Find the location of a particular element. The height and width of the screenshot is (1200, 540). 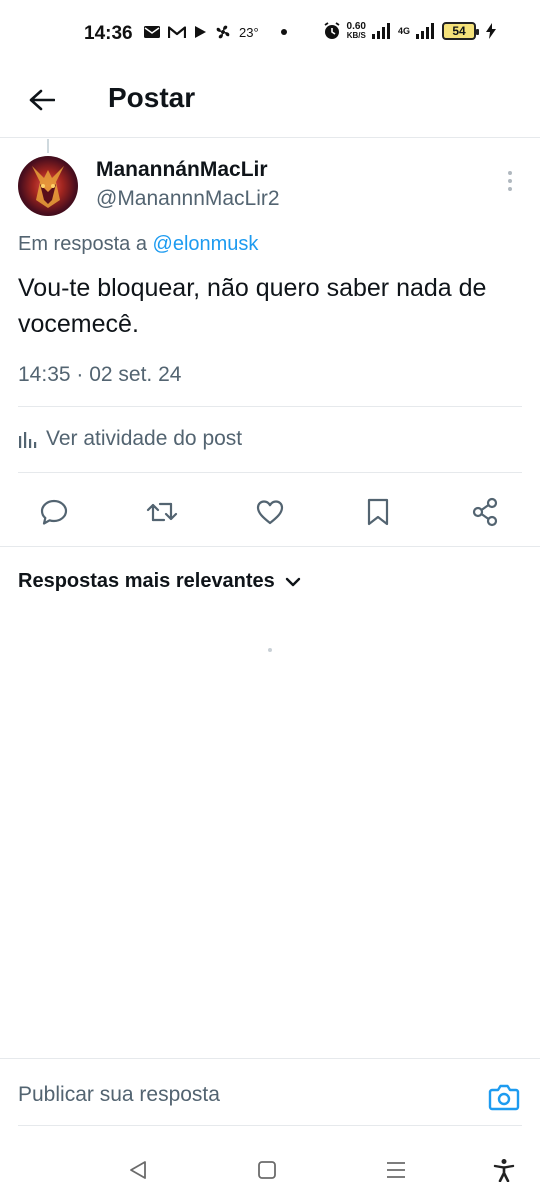

post-activity-link: Ver atividade do post is located at coordinates (130, 439).